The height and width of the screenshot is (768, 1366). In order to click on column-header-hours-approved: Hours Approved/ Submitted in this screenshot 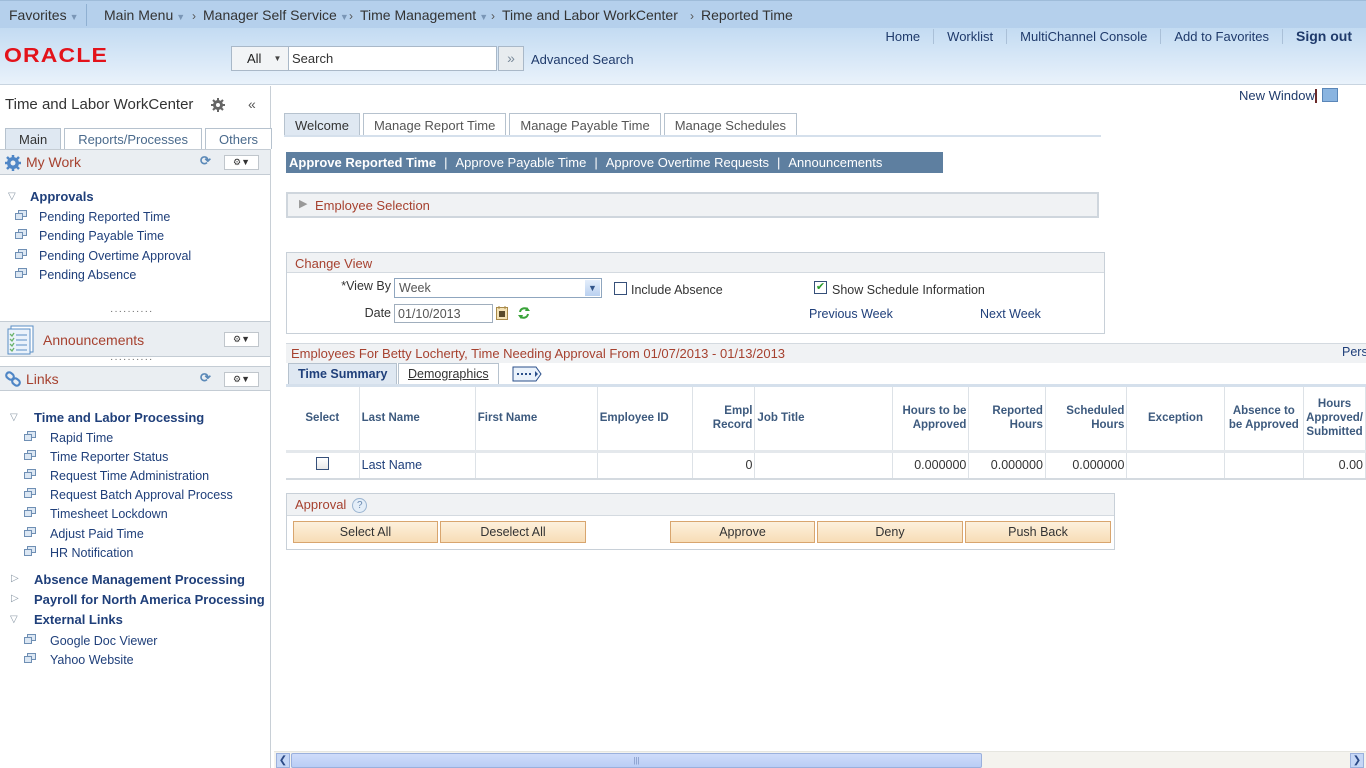, I will do `click(1334, 420)`.